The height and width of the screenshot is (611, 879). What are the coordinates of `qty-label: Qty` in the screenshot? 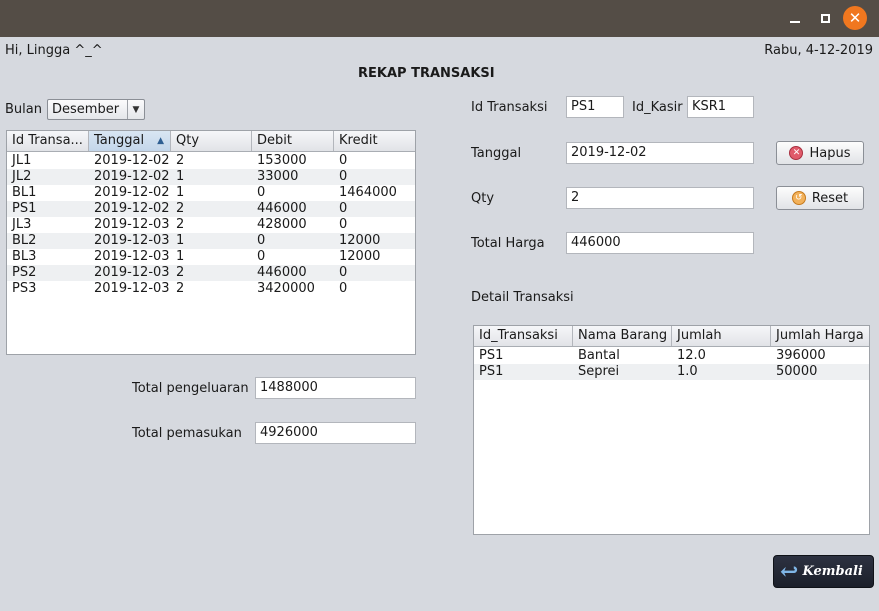 It's located at (483, 198).